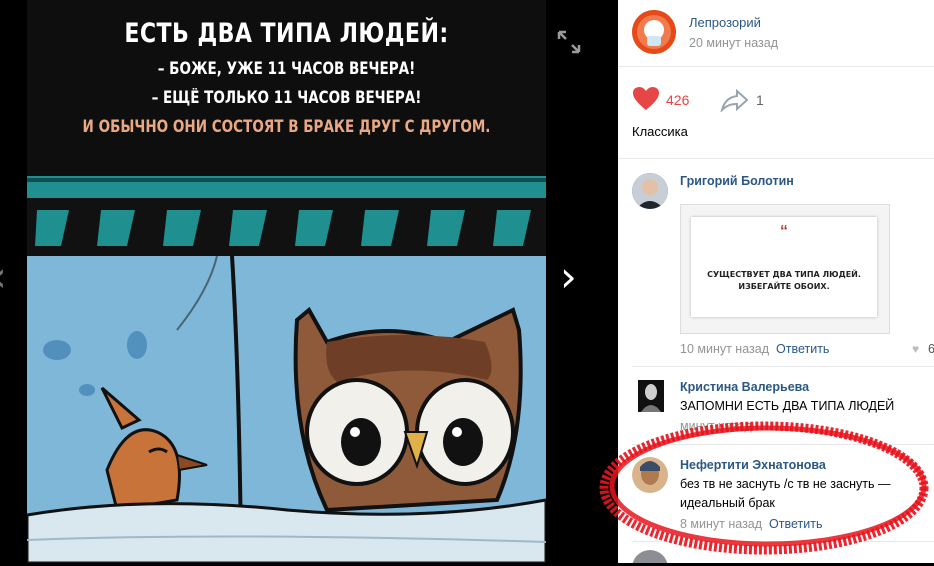 This screenshot has width=934, height=566. What do you see at coordinates (677, 100) in the screenshot?
I see `like-count: 426` at bounding box center [677, 100].